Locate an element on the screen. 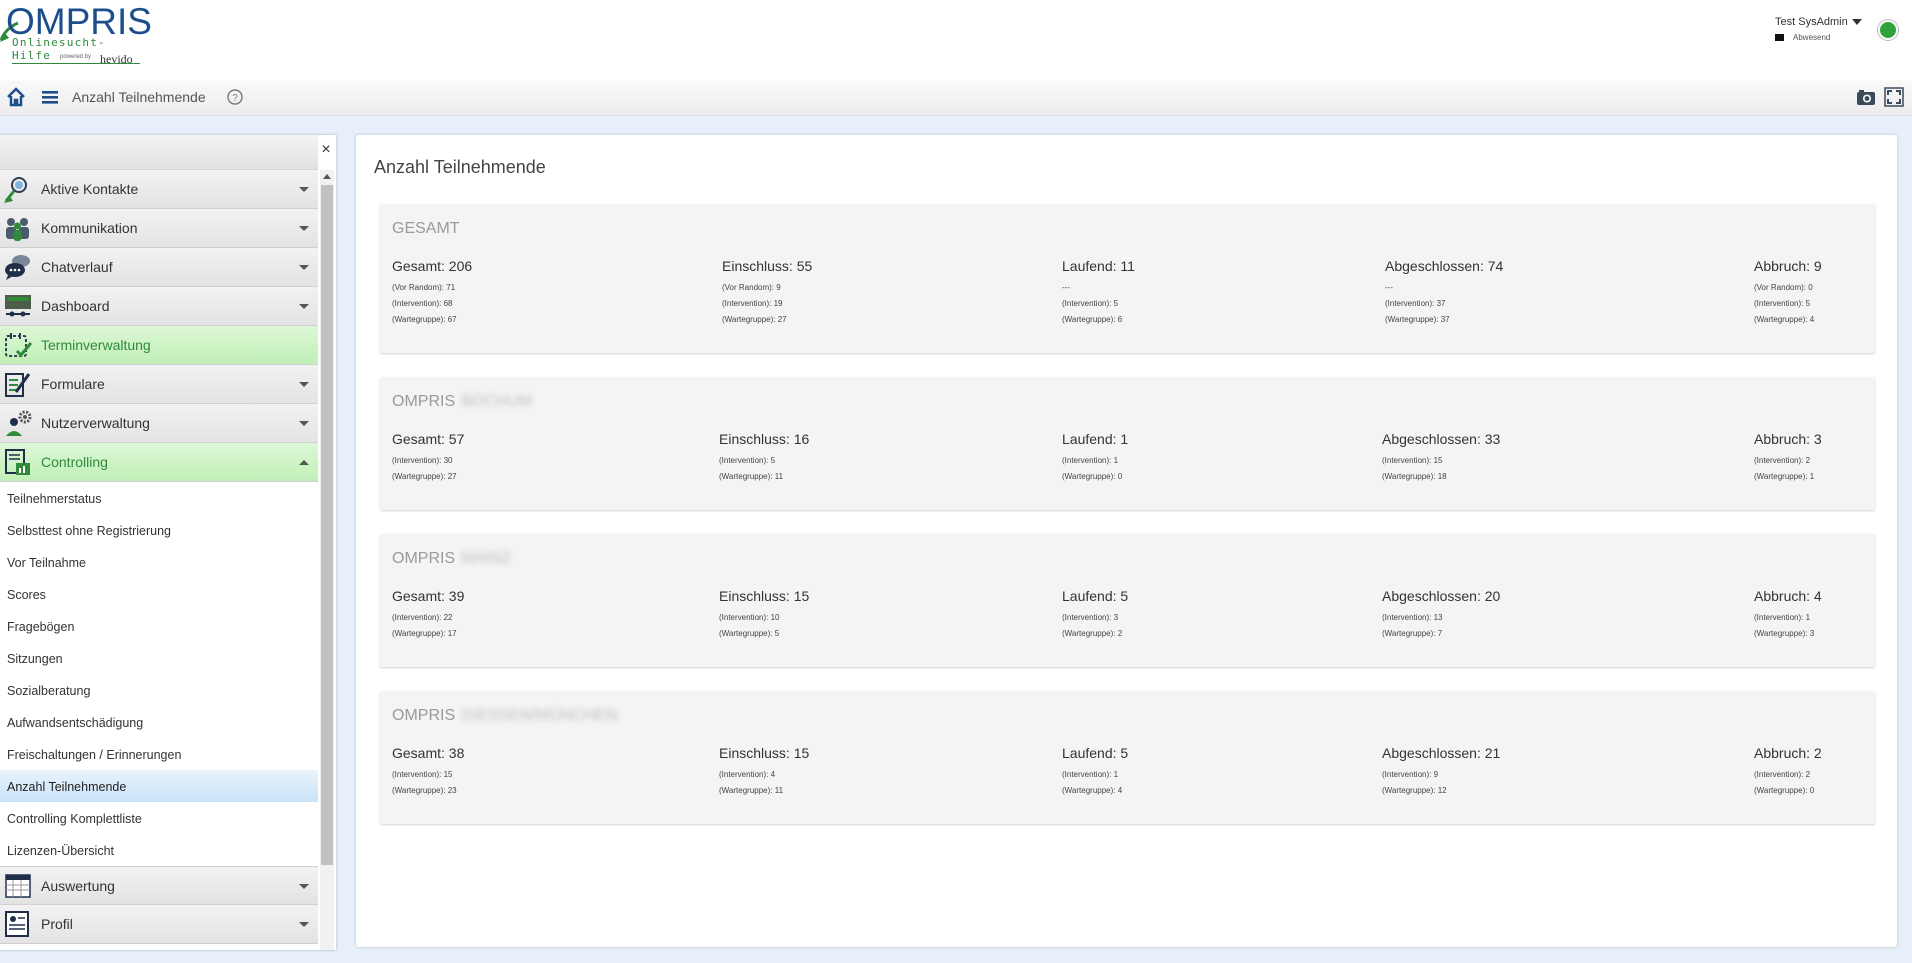 The width and height of the screenshot is (1912, 963). stat-sub: (Wartegruppe): 17 is located at coordinates (424, 633).